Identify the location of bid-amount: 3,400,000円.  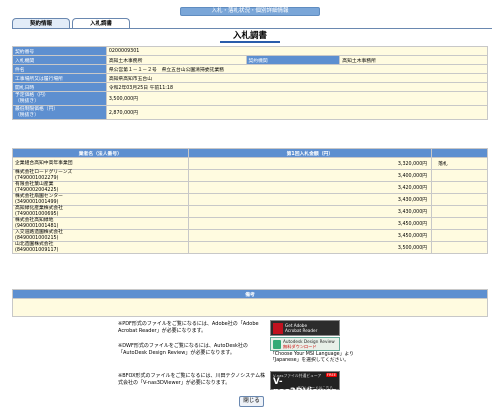
(310, 175).